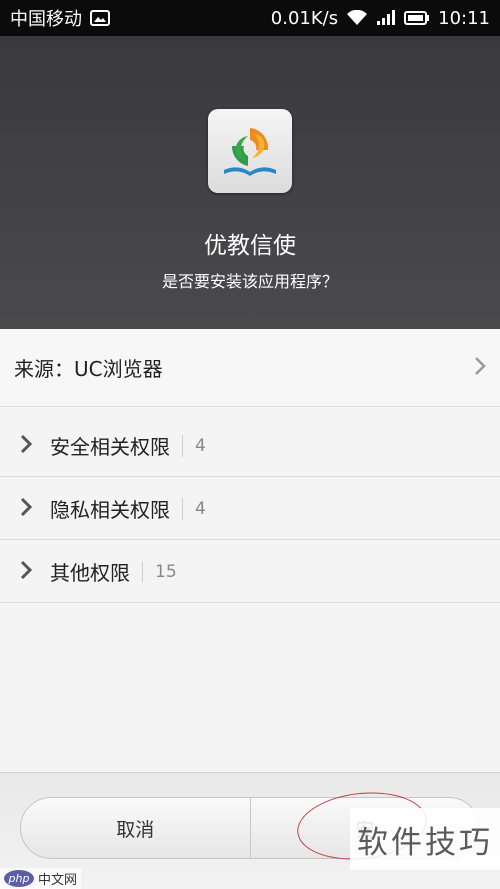 The image size is (500, 889). I want to click on permission-row-other: 其他权限 15, so click(250, 572).